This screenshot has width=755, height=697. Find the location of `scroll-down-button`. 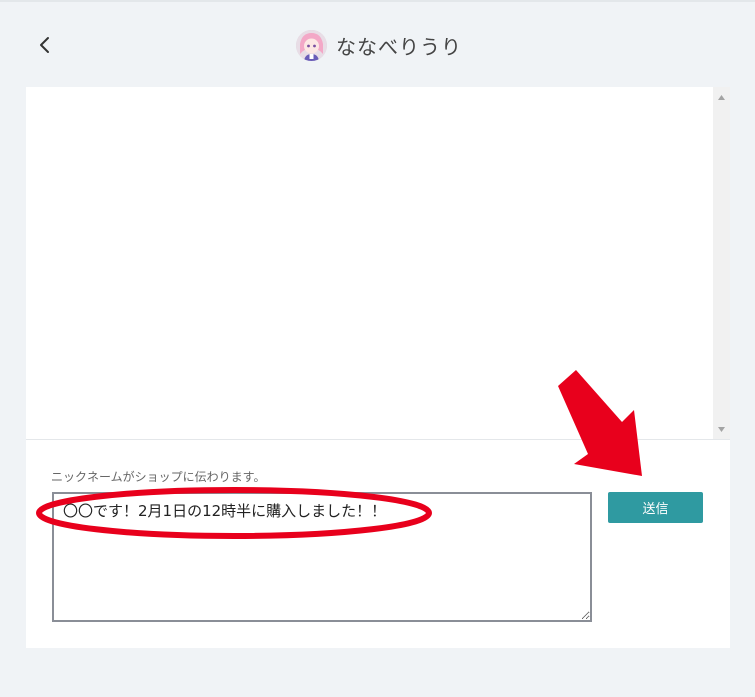

scroll-down-button is located at coordinates (721, 429).